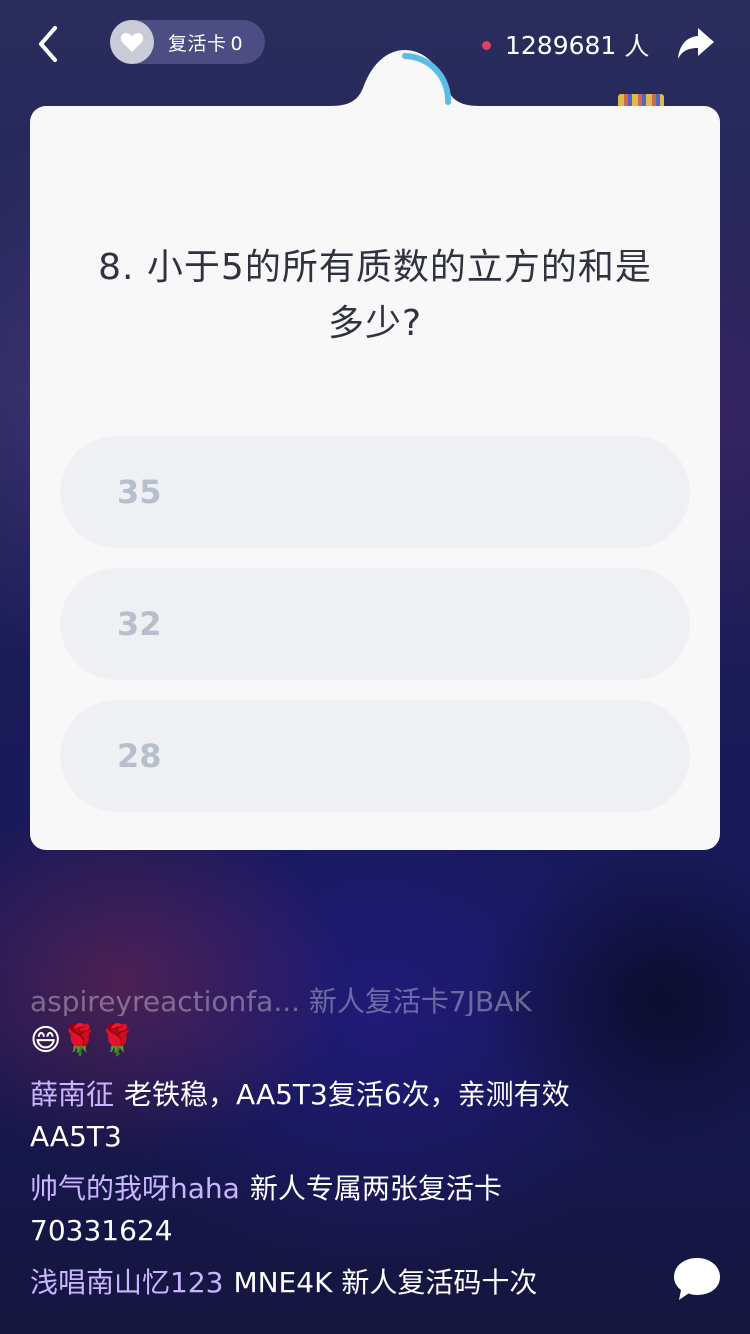 This screenshot has height=1334, width=750. I want to click on viewer-count: 1289681 人, so click(565, 45).